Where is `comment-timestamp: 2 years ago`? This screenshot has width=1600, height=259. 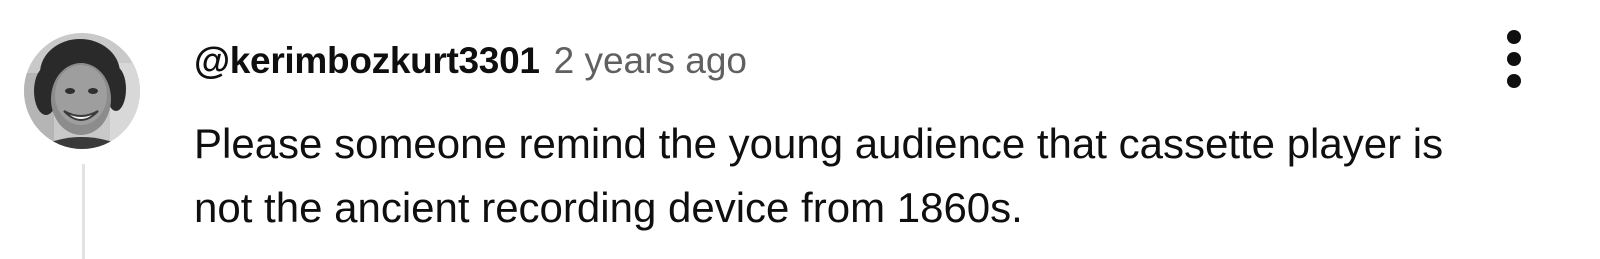 comment-timestamp: 2 years ago is located at coordinates (650, 61).